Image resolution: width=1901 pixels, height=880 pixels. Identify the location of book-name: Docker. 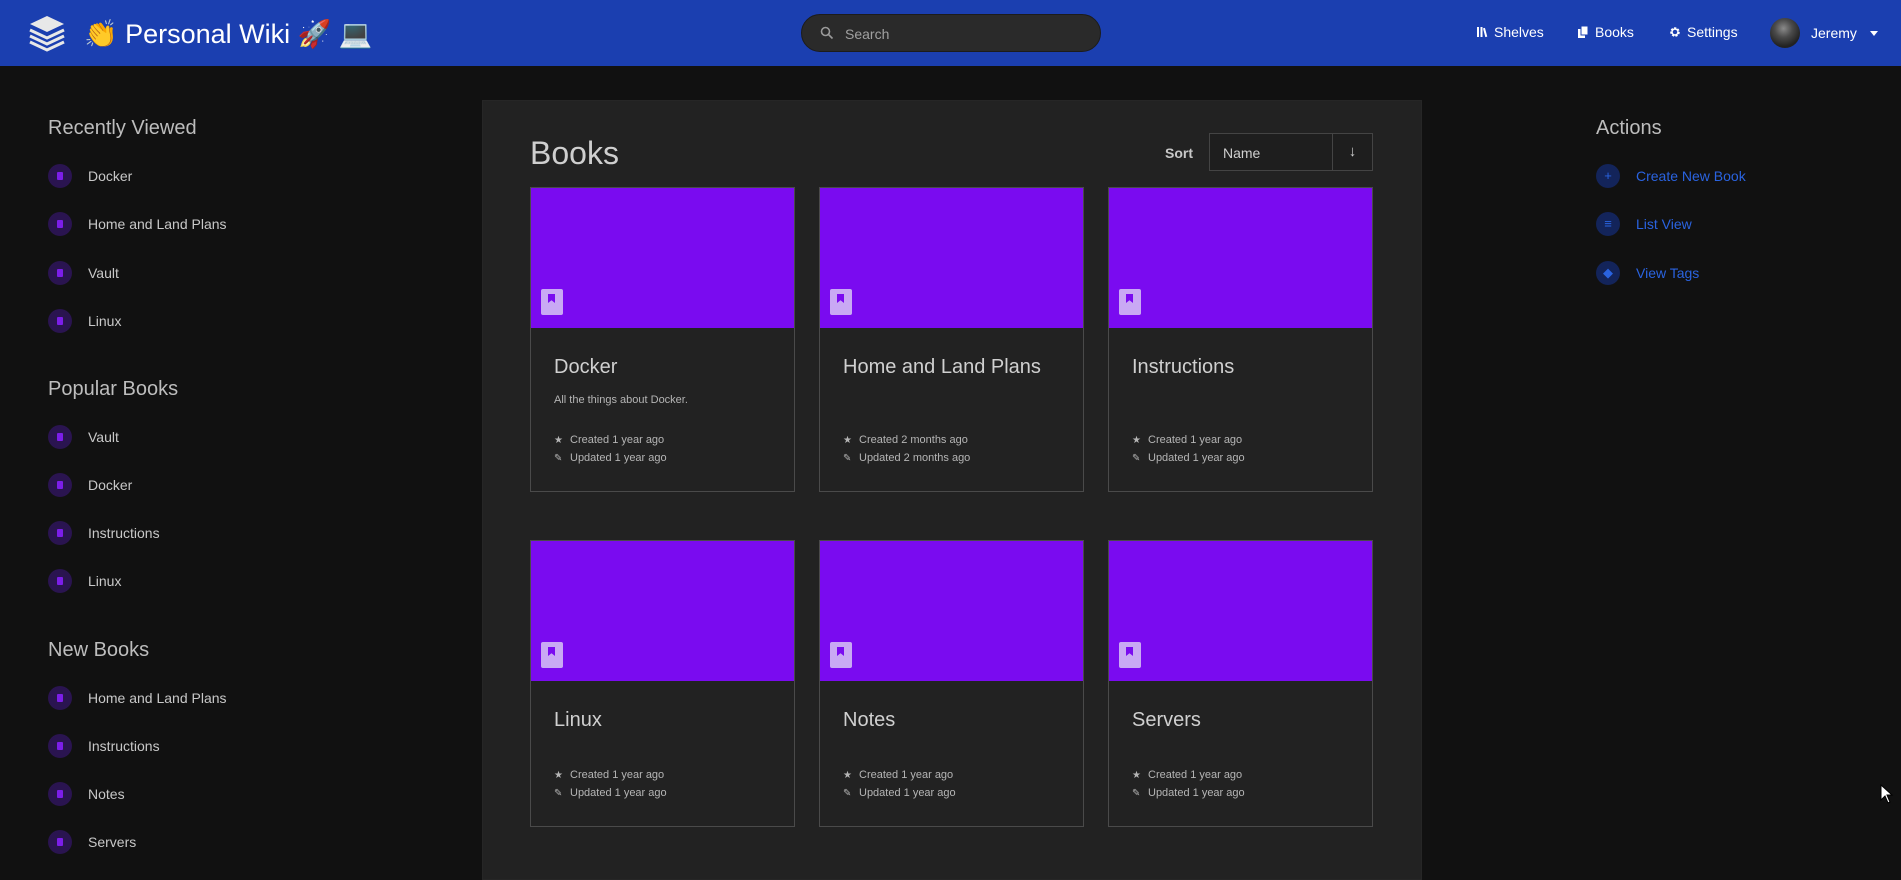
(586, 367).